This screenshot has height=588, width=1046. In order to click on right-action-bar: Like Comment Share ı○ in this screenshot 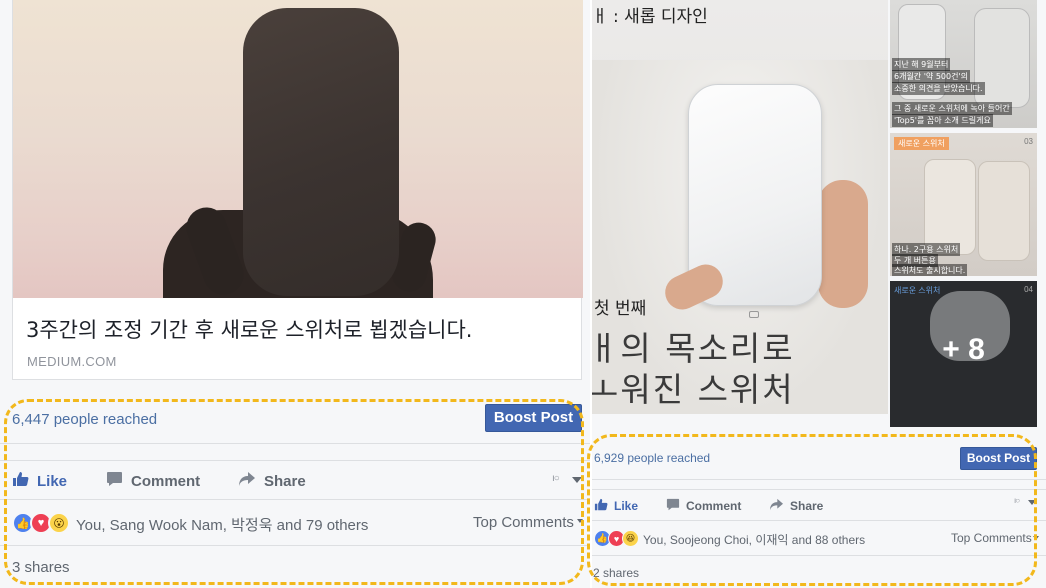, I will do `click(819, 505)`.